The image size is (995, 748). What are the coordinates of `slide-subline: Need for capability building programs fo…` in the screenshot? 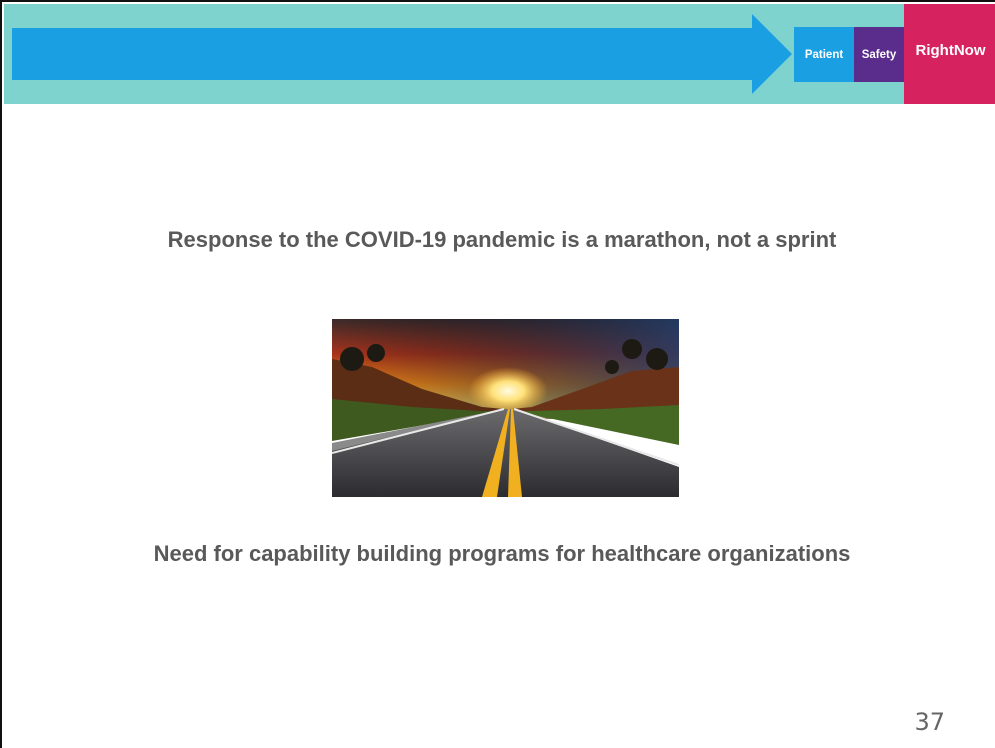 It's located at (502, 553).